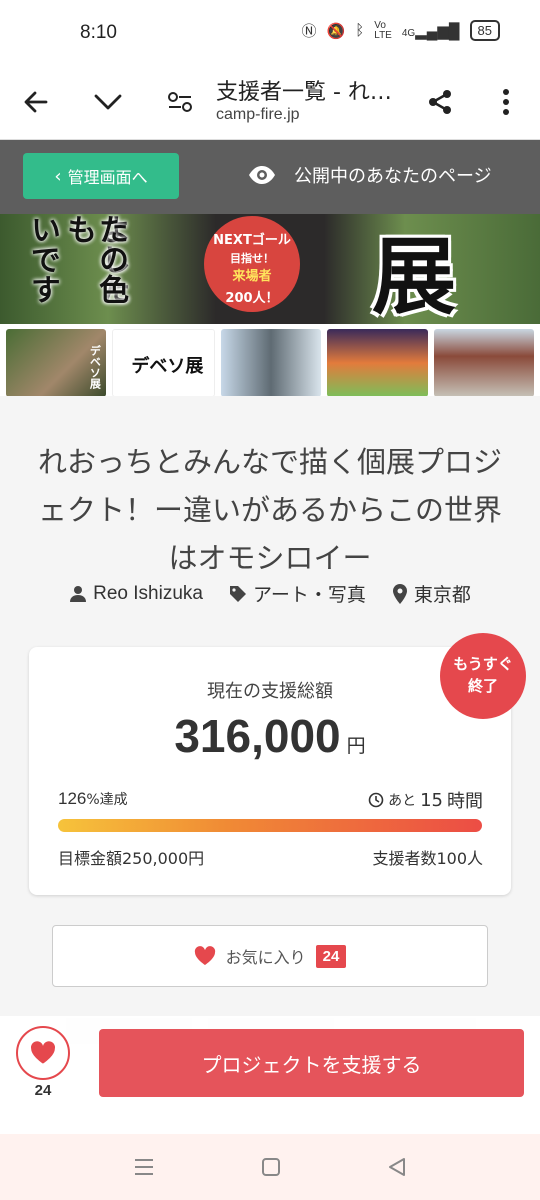 This screenshot has height=1200, width=540. I want to click on volte-icon: Vo LTE, so click(383, 30).